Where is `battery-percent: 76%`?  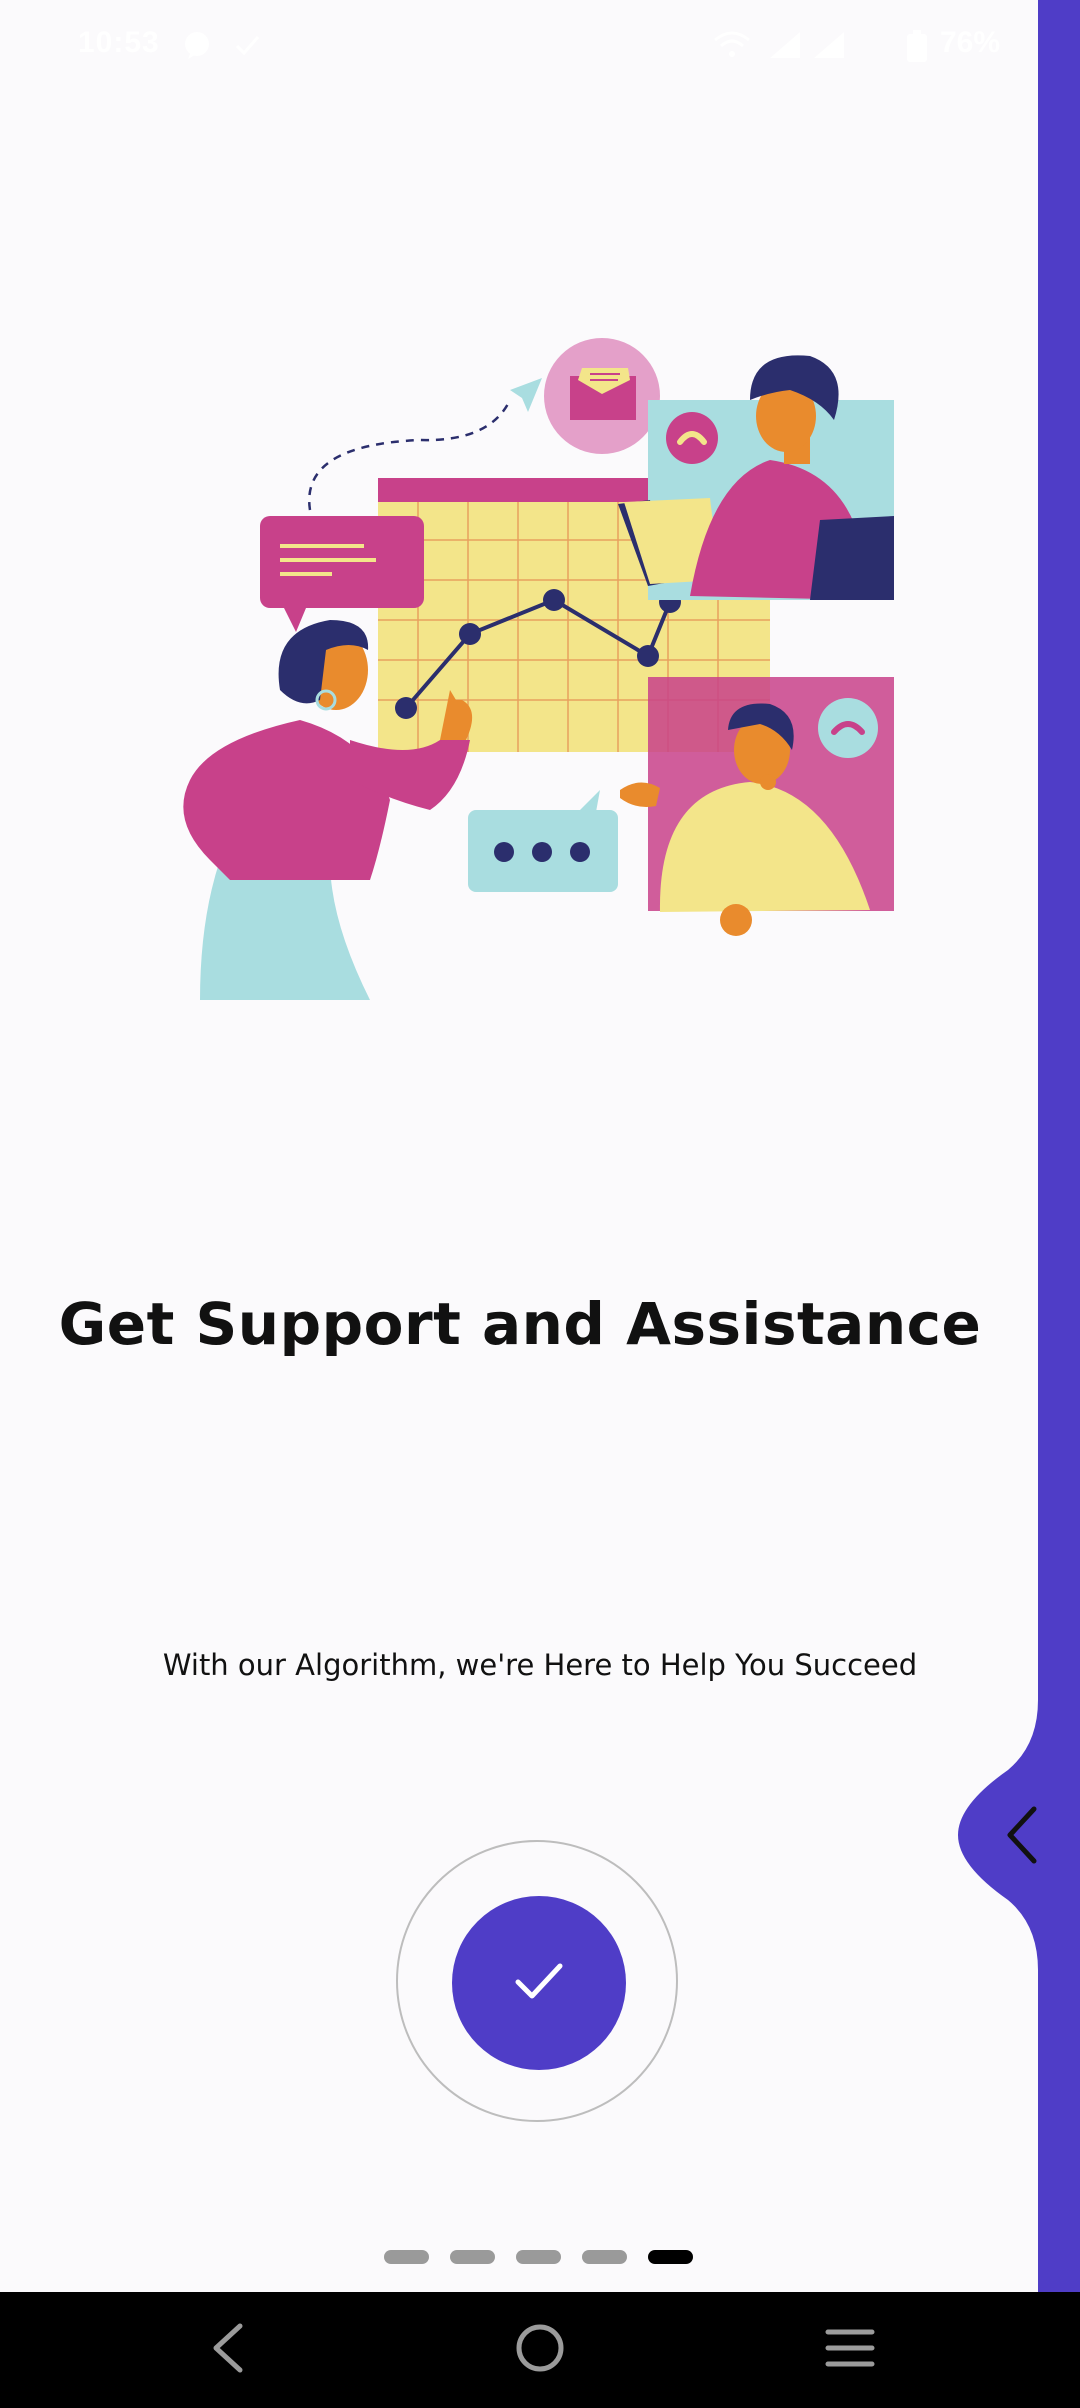 battery-percent: 76% is located at coordinates (969, 42).